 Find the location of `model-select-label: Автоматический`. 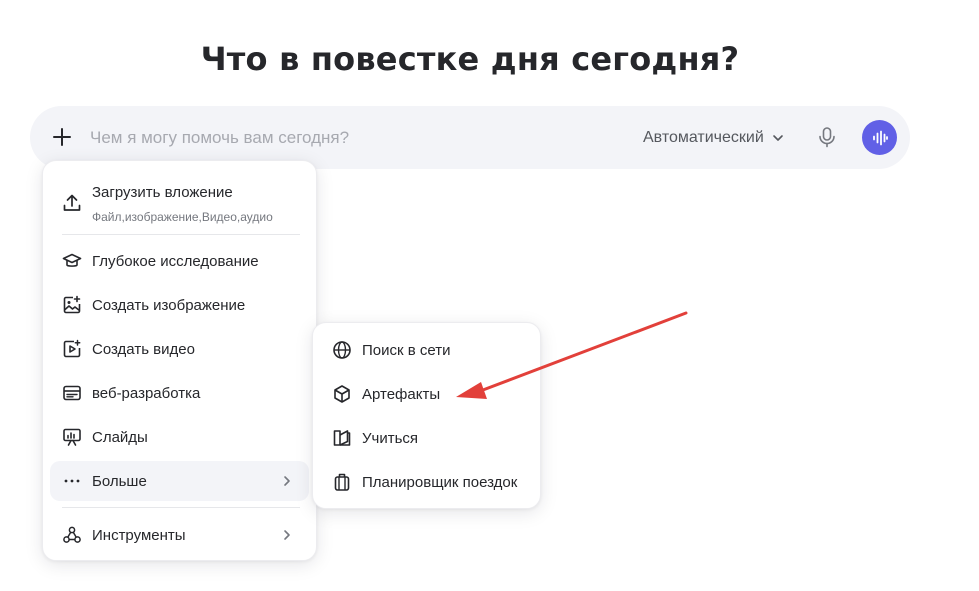

model-select-label: Автоматический is located at coordinates (703, 137).